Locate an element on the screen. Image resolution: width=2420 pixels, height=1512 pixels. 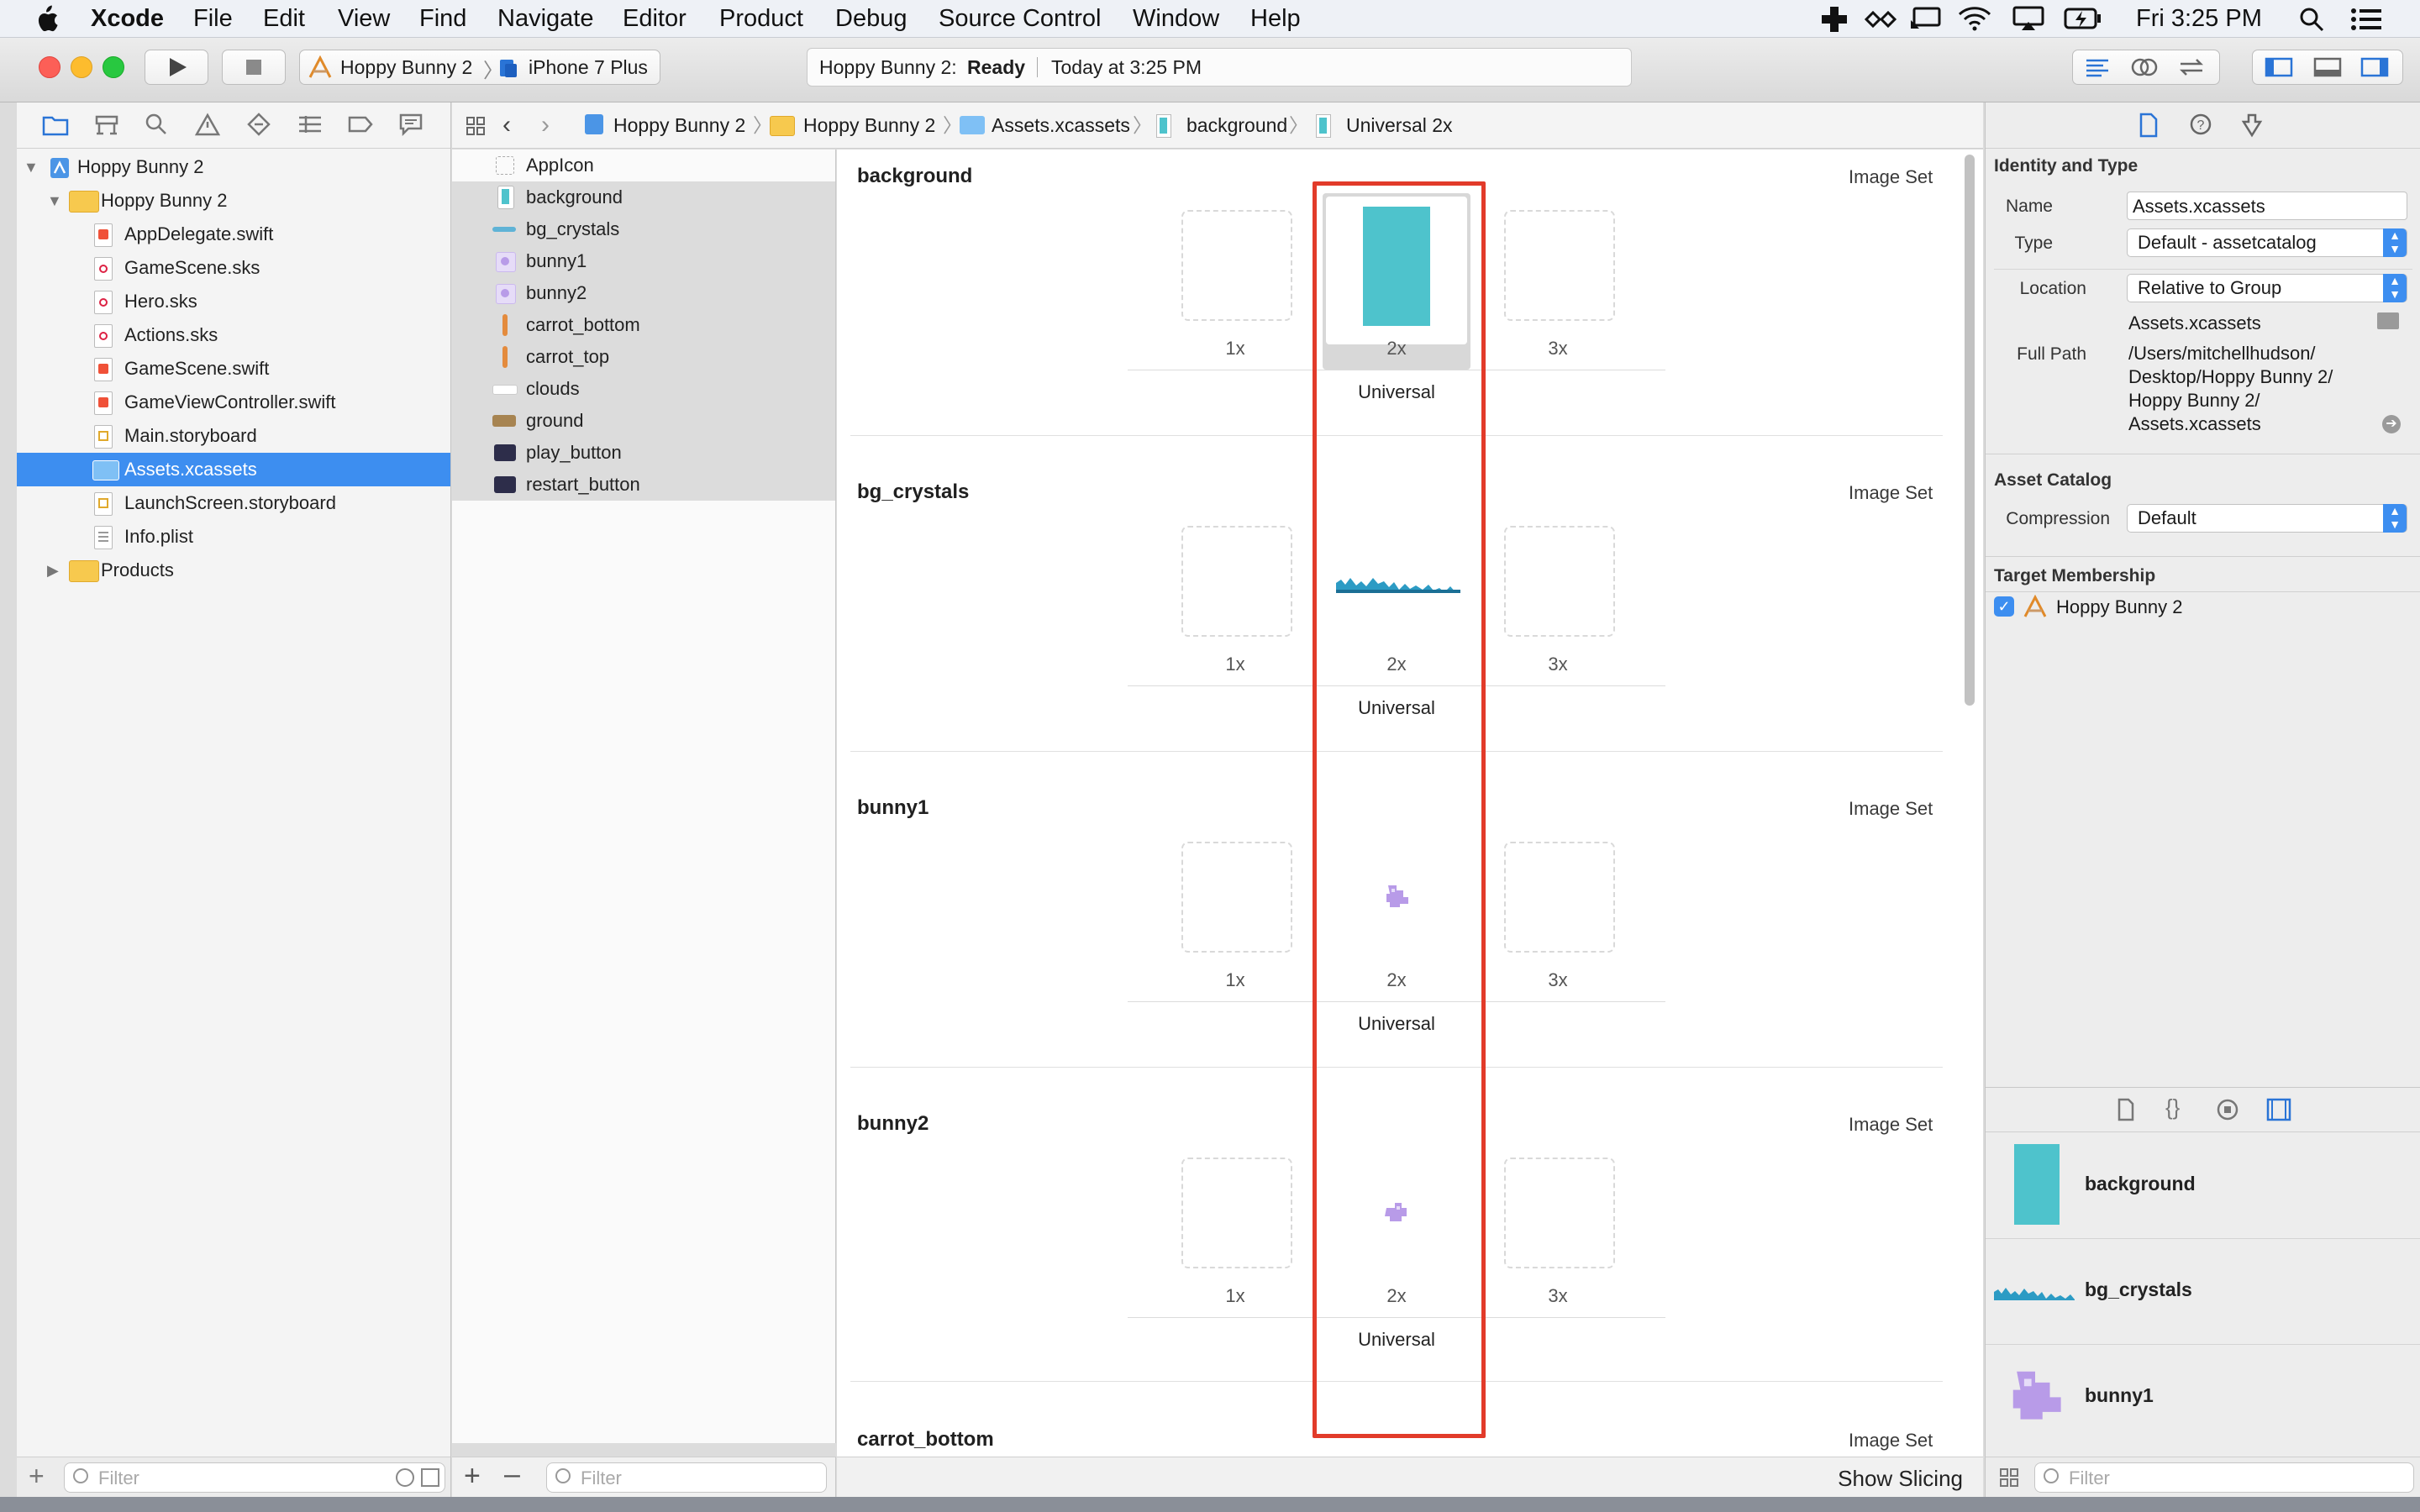
tree-row-file: Actions.sks is located at coordinates (233, 335).